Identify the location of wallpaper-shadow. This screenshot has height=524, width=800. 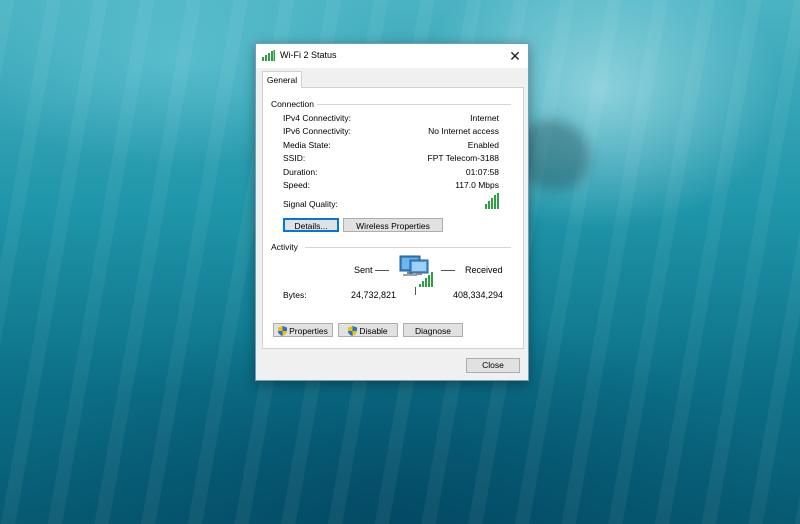
(555, 155).